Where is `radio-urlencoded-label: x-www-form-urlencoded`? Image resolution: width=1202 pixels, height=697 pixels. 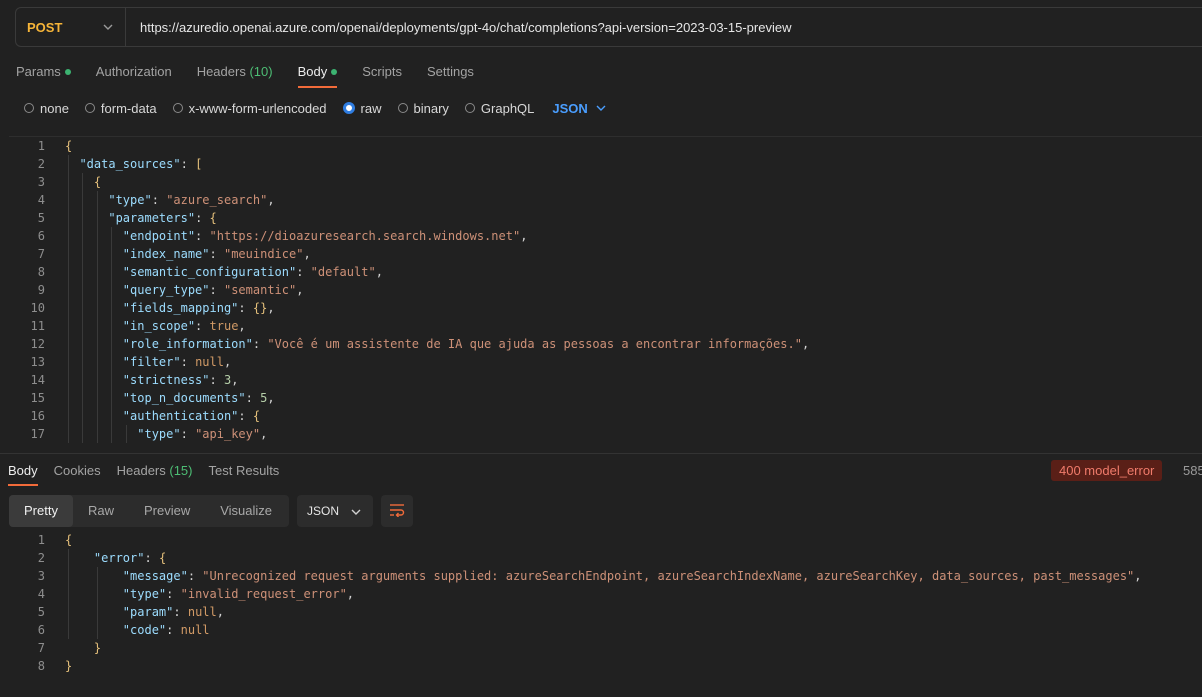
radio-urlencoded-label: x-www-form-urlencoded is located at coordinates (257, 108).